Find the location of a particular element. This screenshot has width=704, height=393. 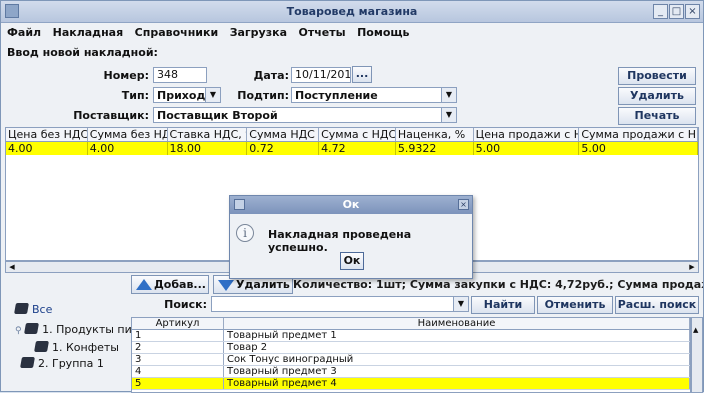

number-field: 348 is located at coordinates (180, 75).